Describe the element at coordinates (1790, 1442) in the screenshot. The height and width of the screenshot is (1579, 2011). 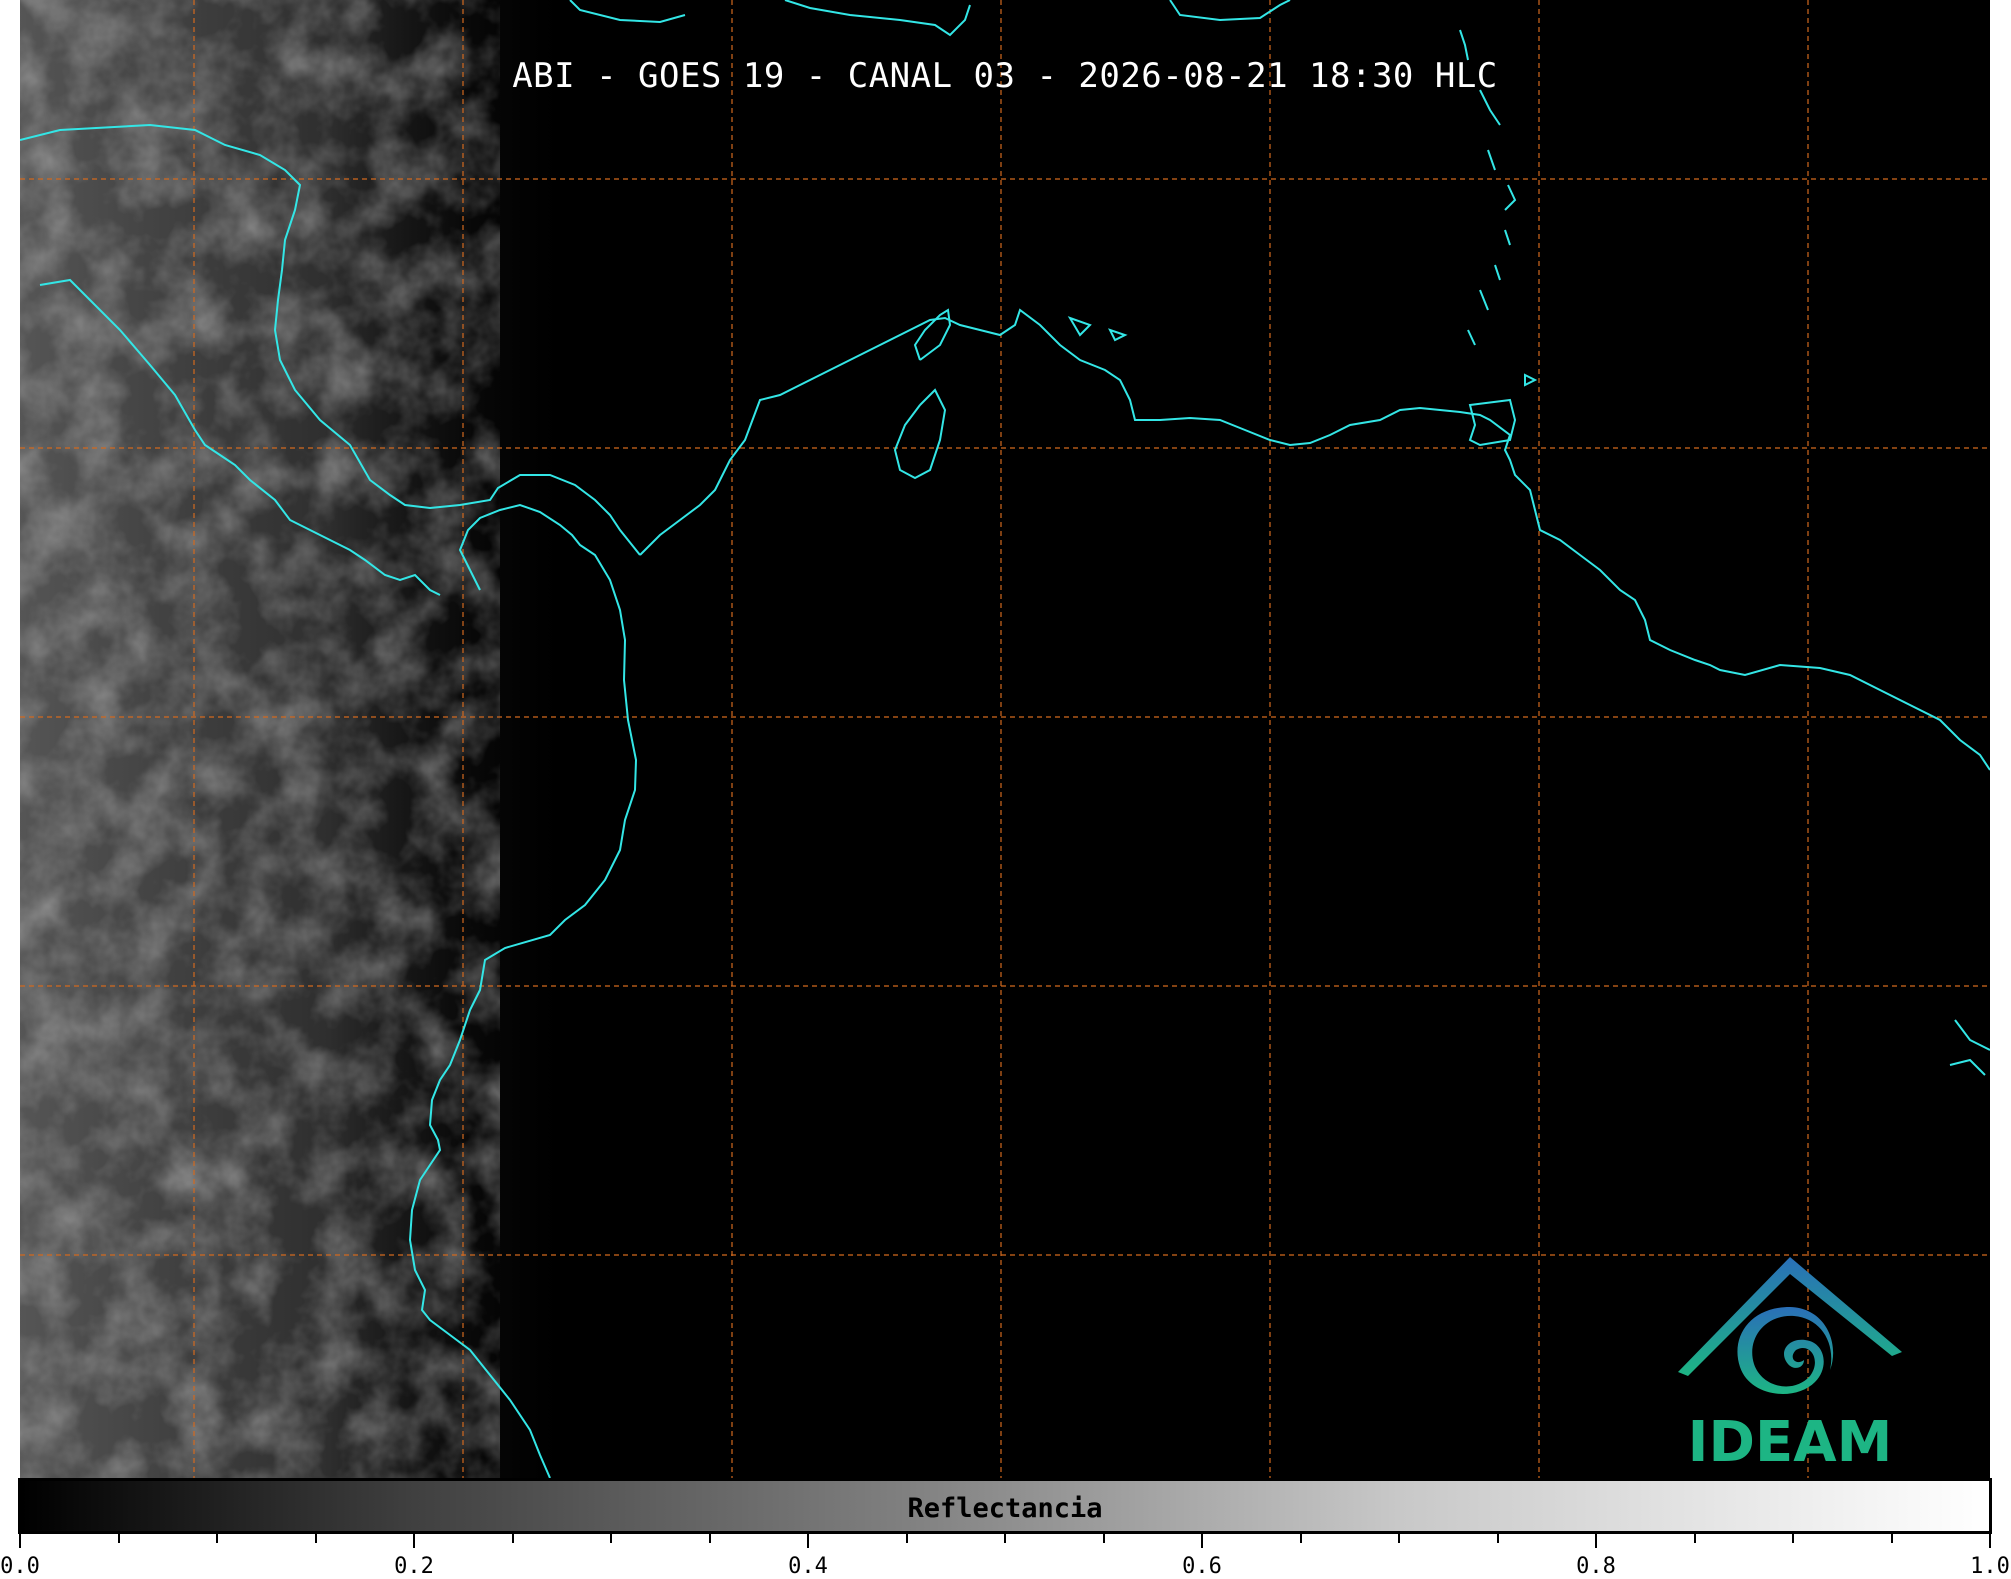
I see `logo-text: IDEAM` at that location.